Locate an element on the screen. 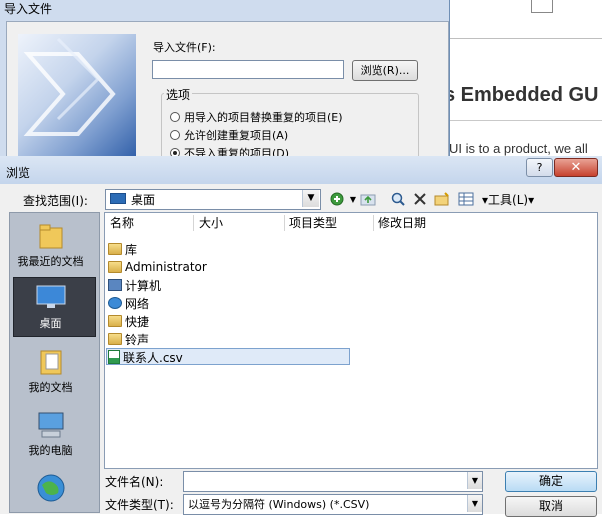 This screenshot has height=517, width=602. network-globe-icon is located at coordinates (51, 488).